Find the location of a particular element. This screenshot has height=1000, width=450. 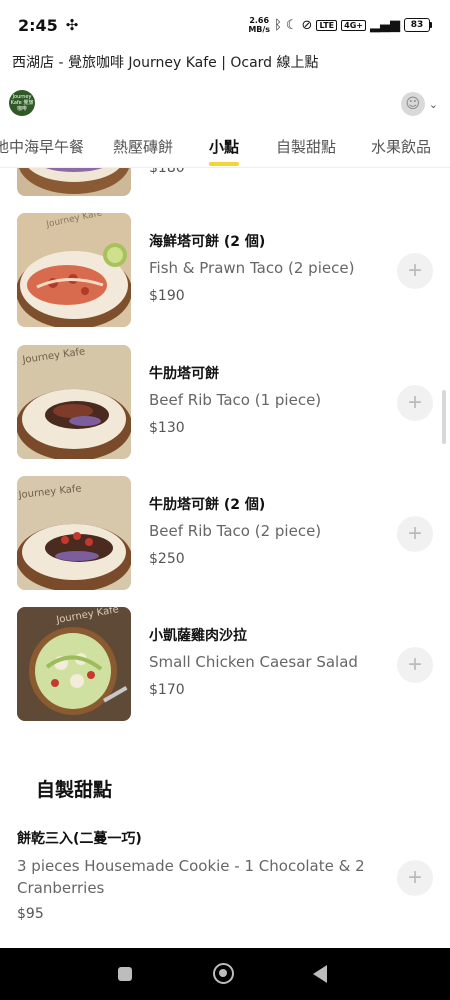

product-price: $190 is located at coordinates (167, 296).